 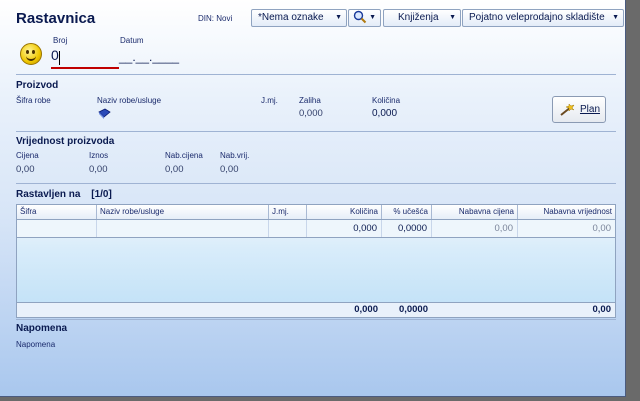 What do you see at coordinates (60, 40) in the screenshot?
I see `broj-label: Broj` at bounding box center [60, 40].